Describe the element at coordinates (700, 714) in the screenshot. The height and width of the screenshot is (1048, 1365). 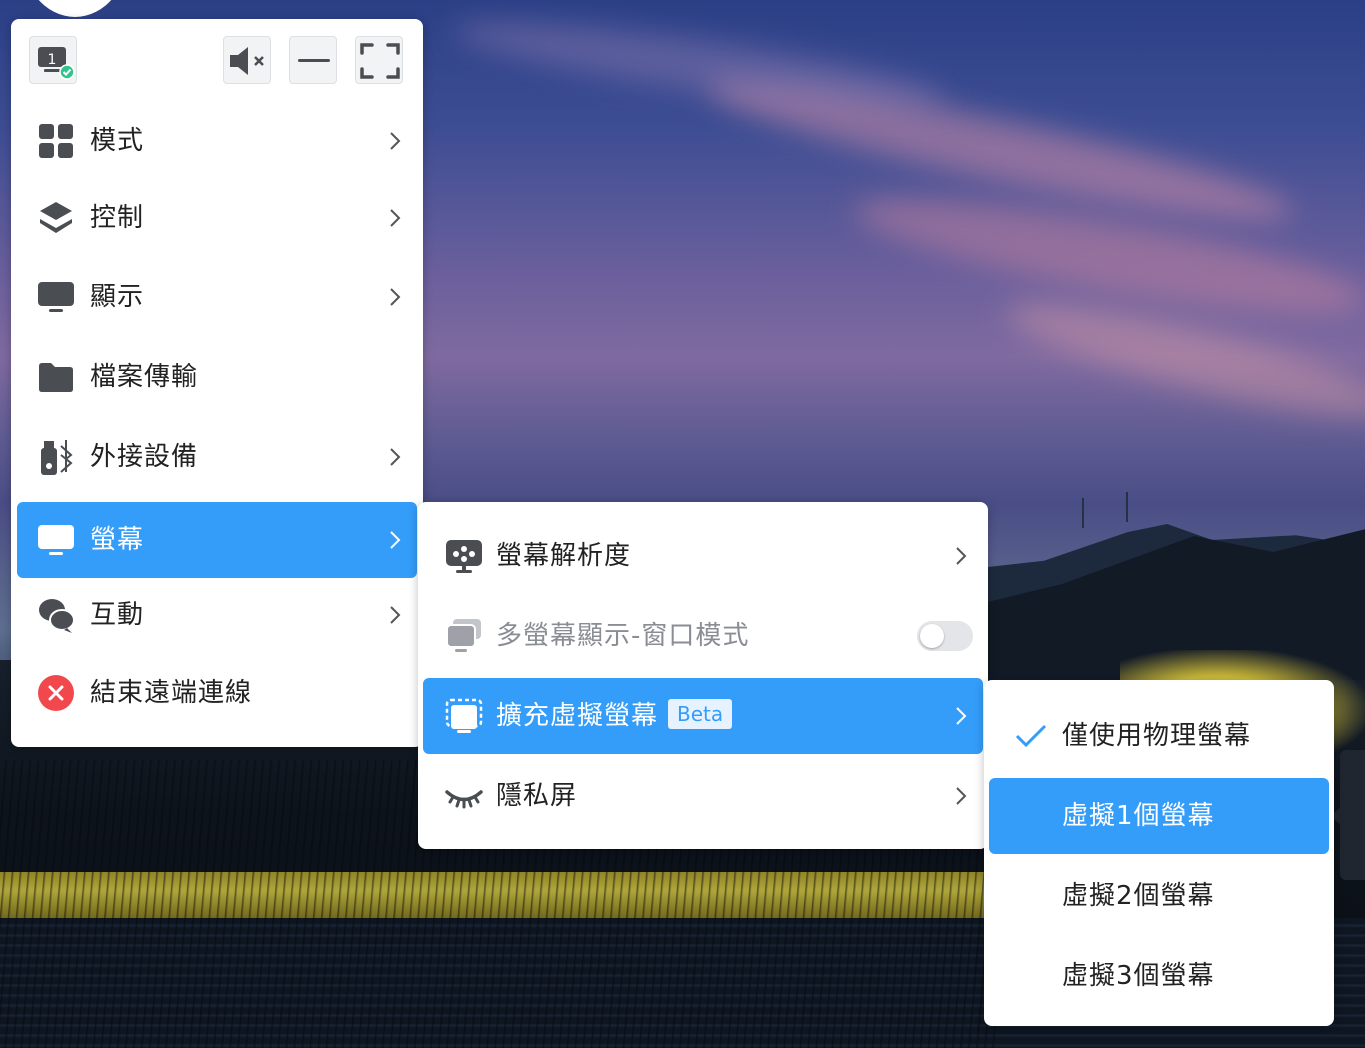
I see `beta-badge: Beta` at that location.